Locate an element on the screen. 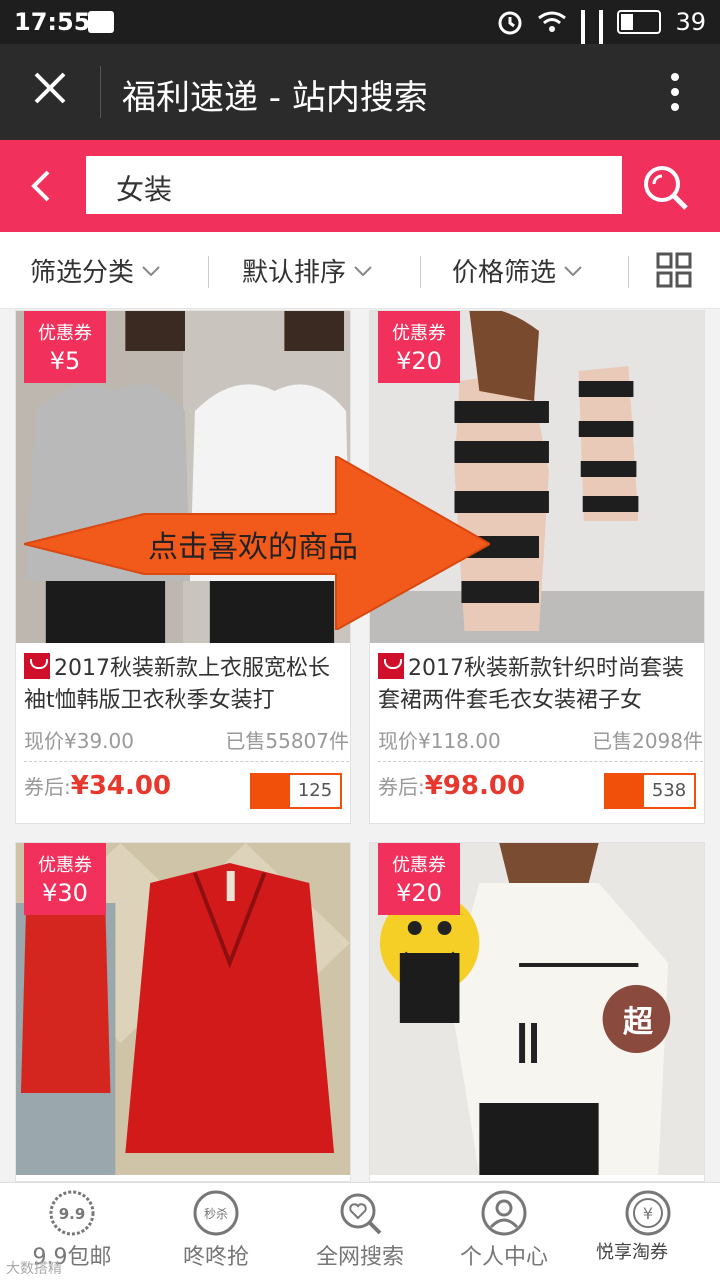 The width and height of the screenshot is (720, 1281). tab-label: 全网搜索 is located at coordinates (359, 1257).